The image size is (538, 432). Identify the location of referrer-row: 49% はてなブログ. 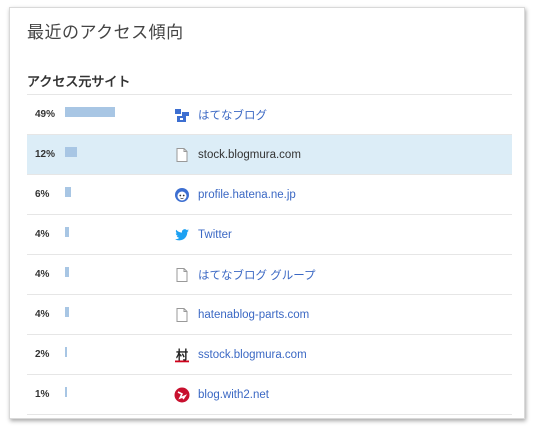
(269, 115).